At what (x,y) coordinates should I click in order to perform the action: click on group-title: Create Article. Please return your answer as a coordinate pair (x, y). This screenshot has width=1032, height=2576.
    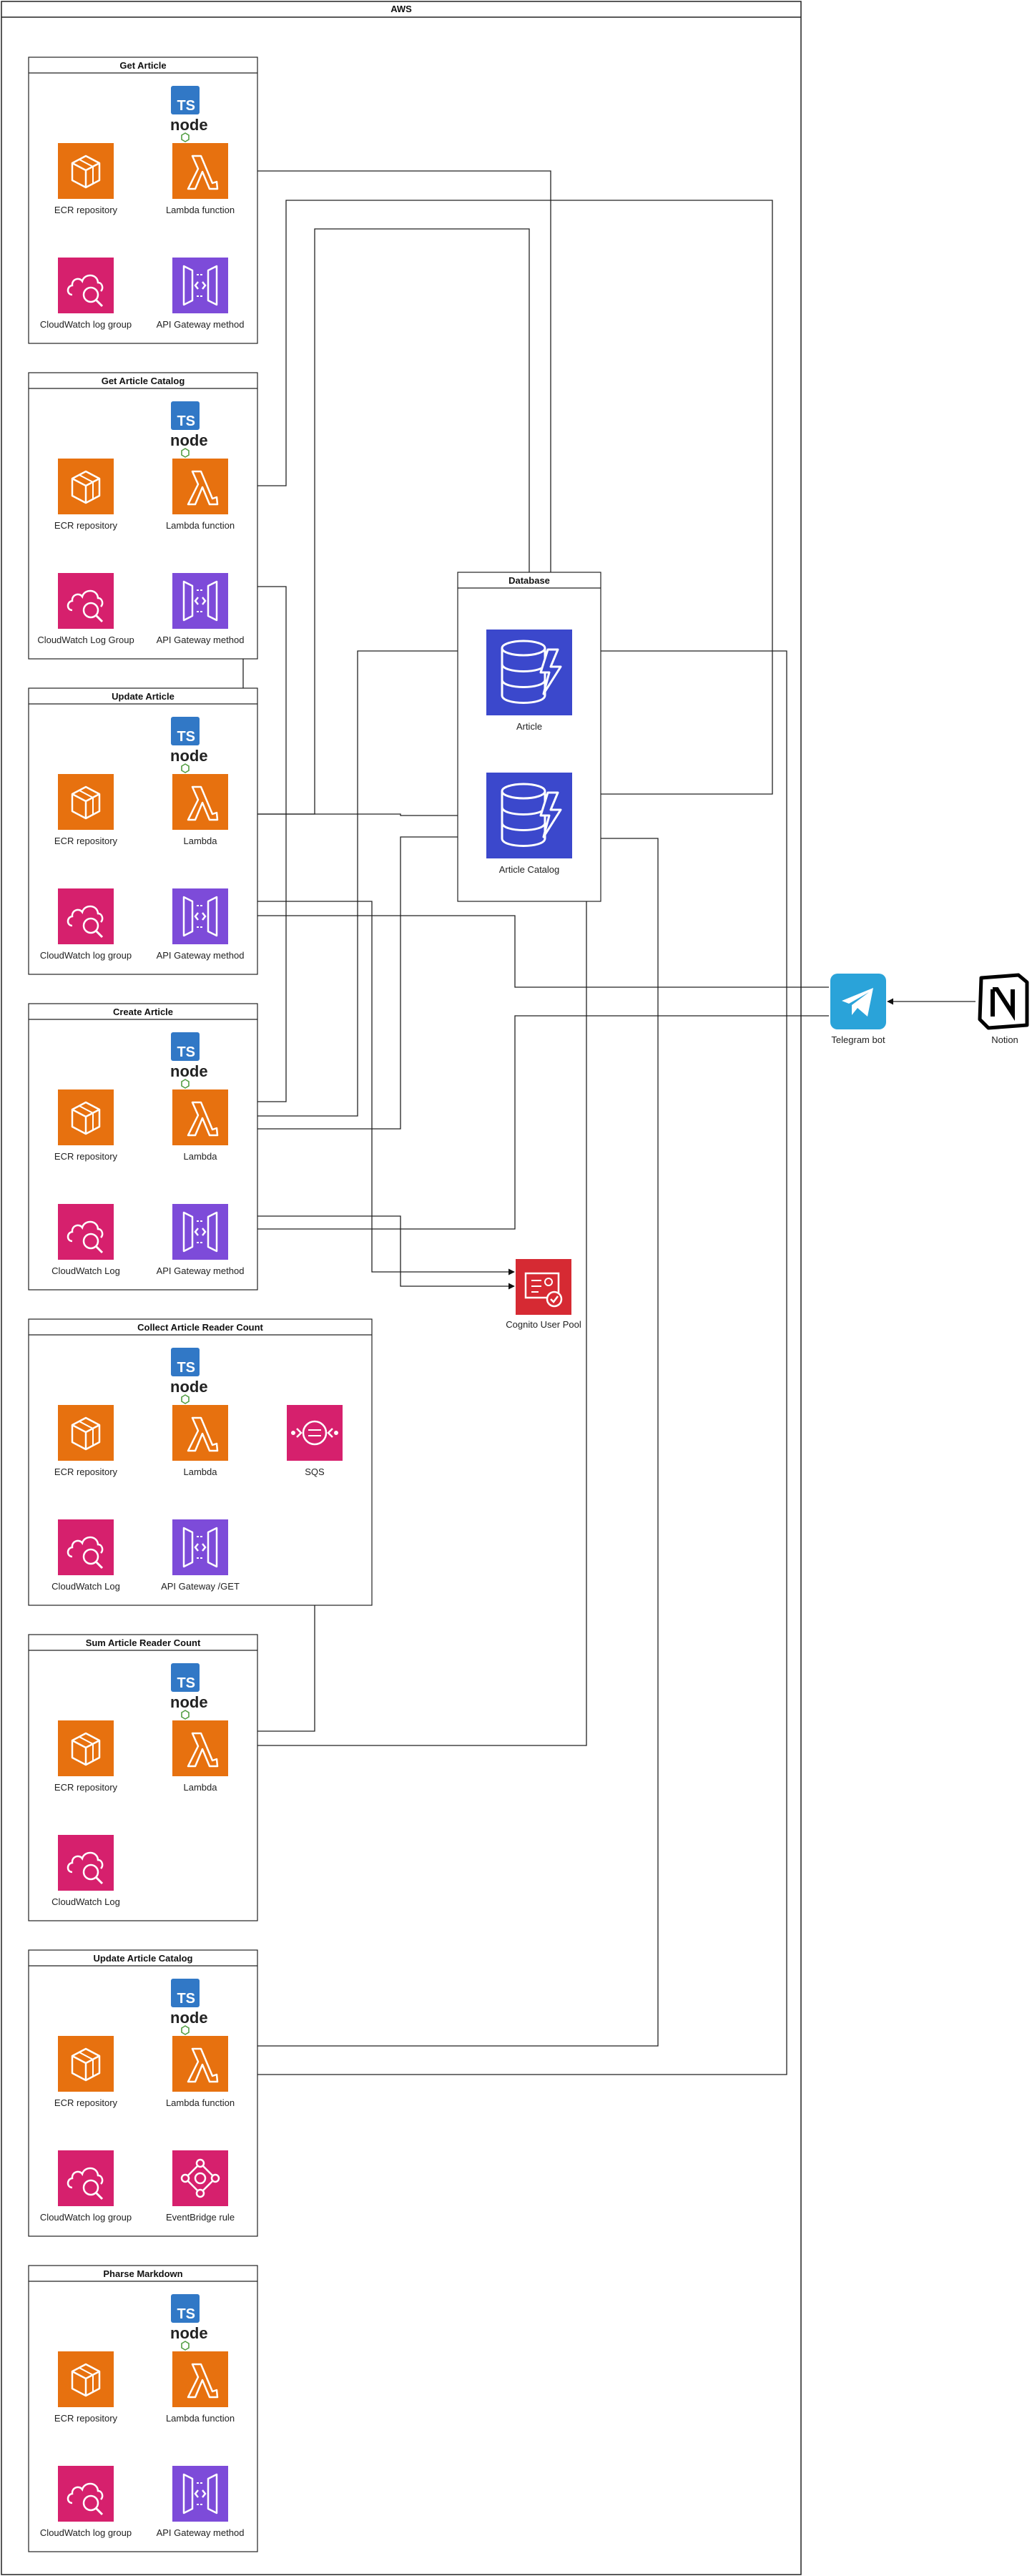
    Looking at the image, I should click on (143, 1012).